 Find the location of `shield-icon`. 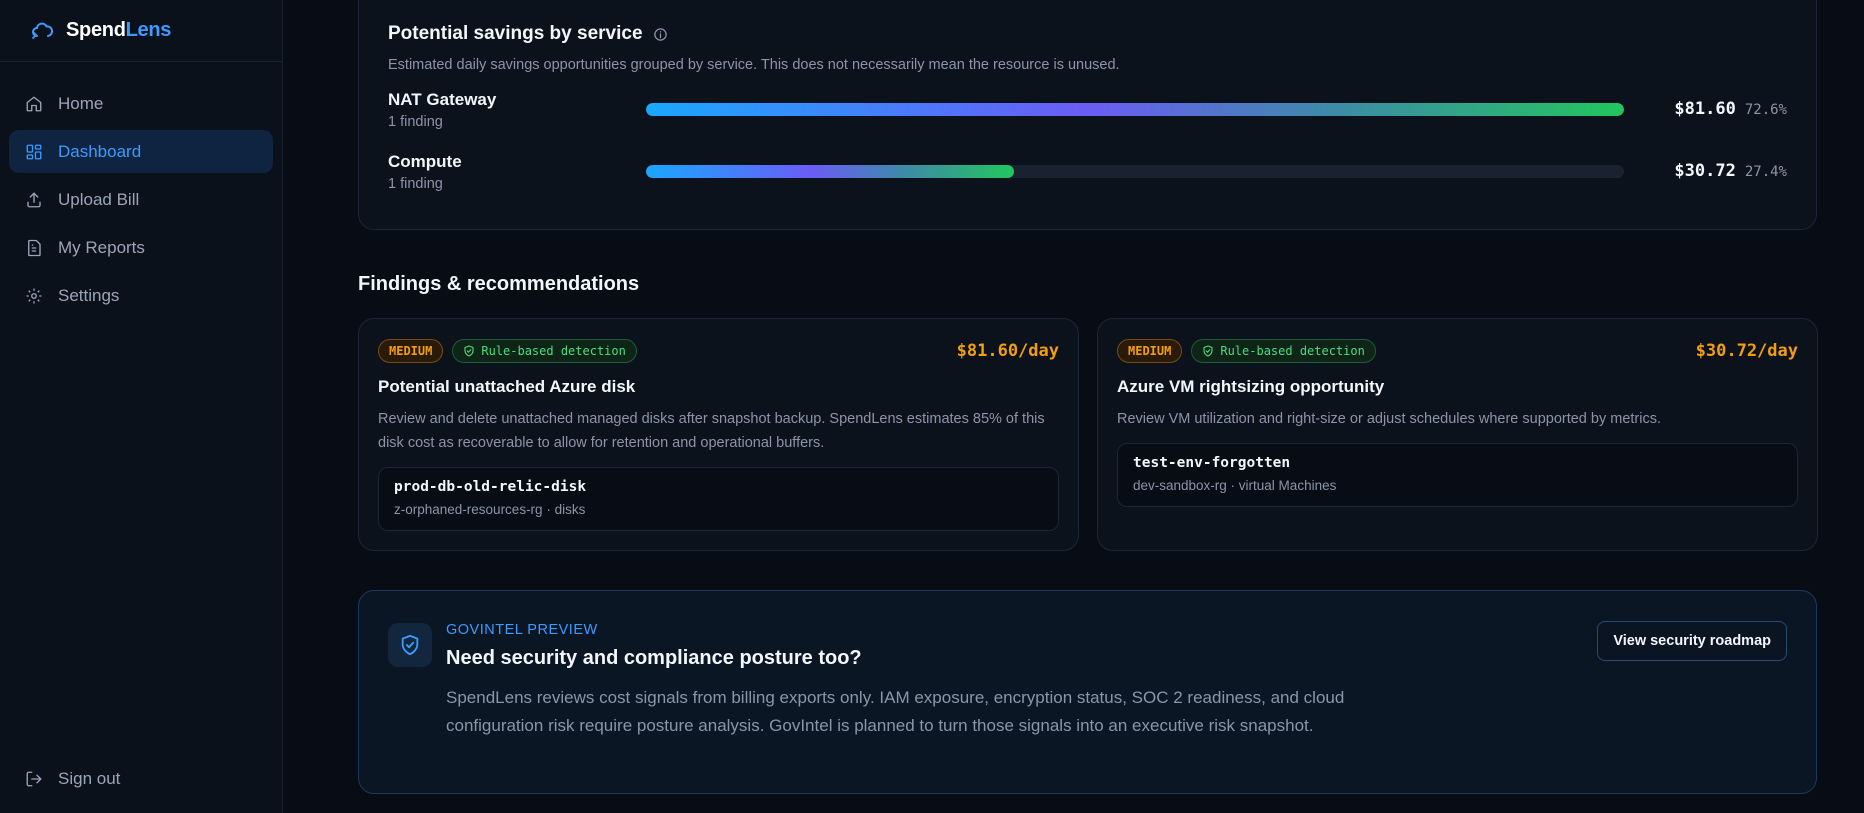

shield-icon is located at coordinates (410, 645).